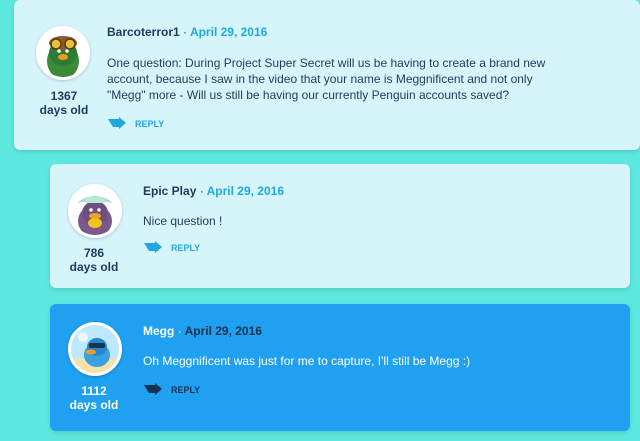  I want to click on account-age: 786 days old, so click(94, 260).